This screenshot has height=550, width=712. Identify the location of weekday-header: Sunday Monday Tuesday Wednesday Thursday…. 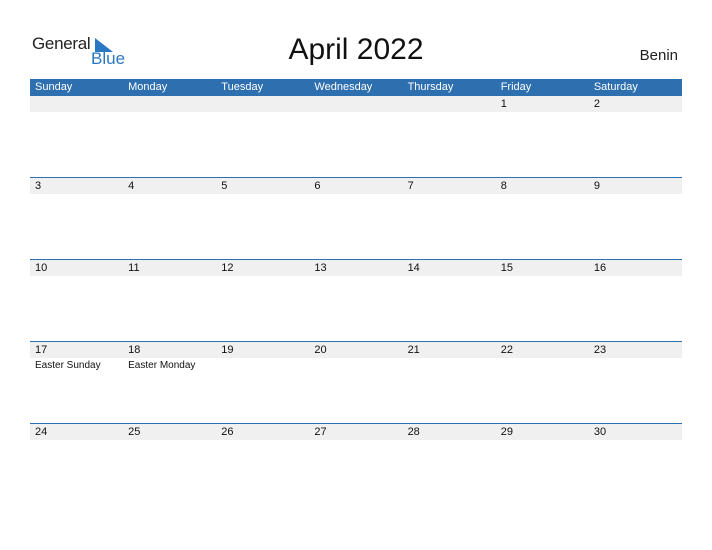
(356, 87).